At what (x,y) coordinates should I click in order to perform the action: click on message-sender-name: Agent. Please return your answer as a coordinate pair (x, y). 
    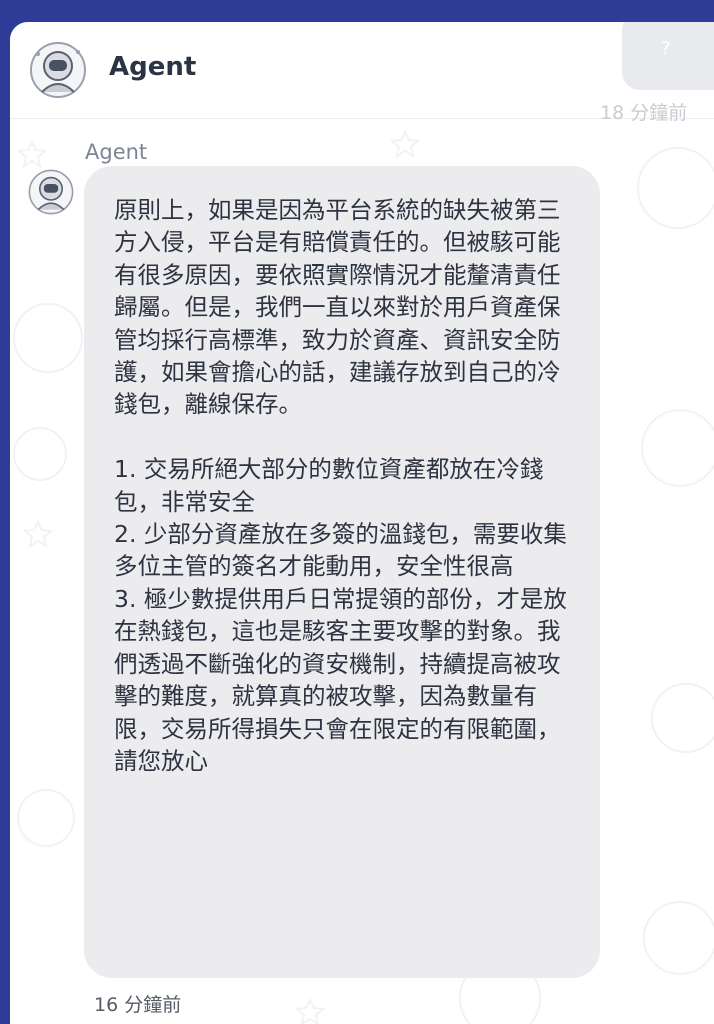
    Looking at the image, I should click on (116, 152).